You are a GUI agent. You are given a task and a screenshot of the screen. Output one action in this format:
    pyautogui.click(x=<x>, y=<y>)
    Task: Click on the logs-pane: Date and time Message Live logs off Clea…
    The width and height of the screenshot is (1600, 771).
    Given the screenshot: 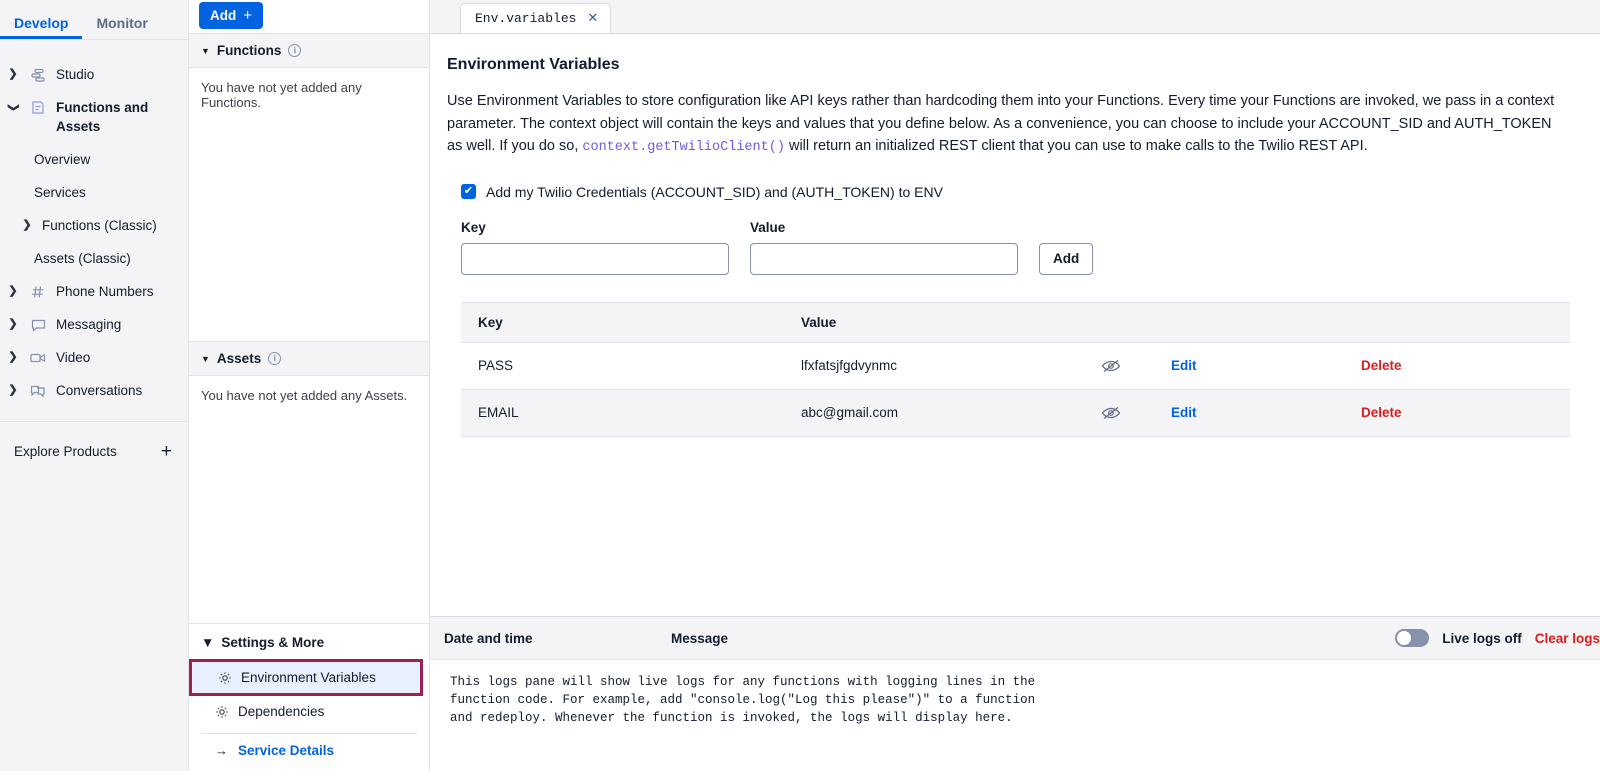 What is the action you would take?
    pyautogui.click(x=1015, y=693)
    